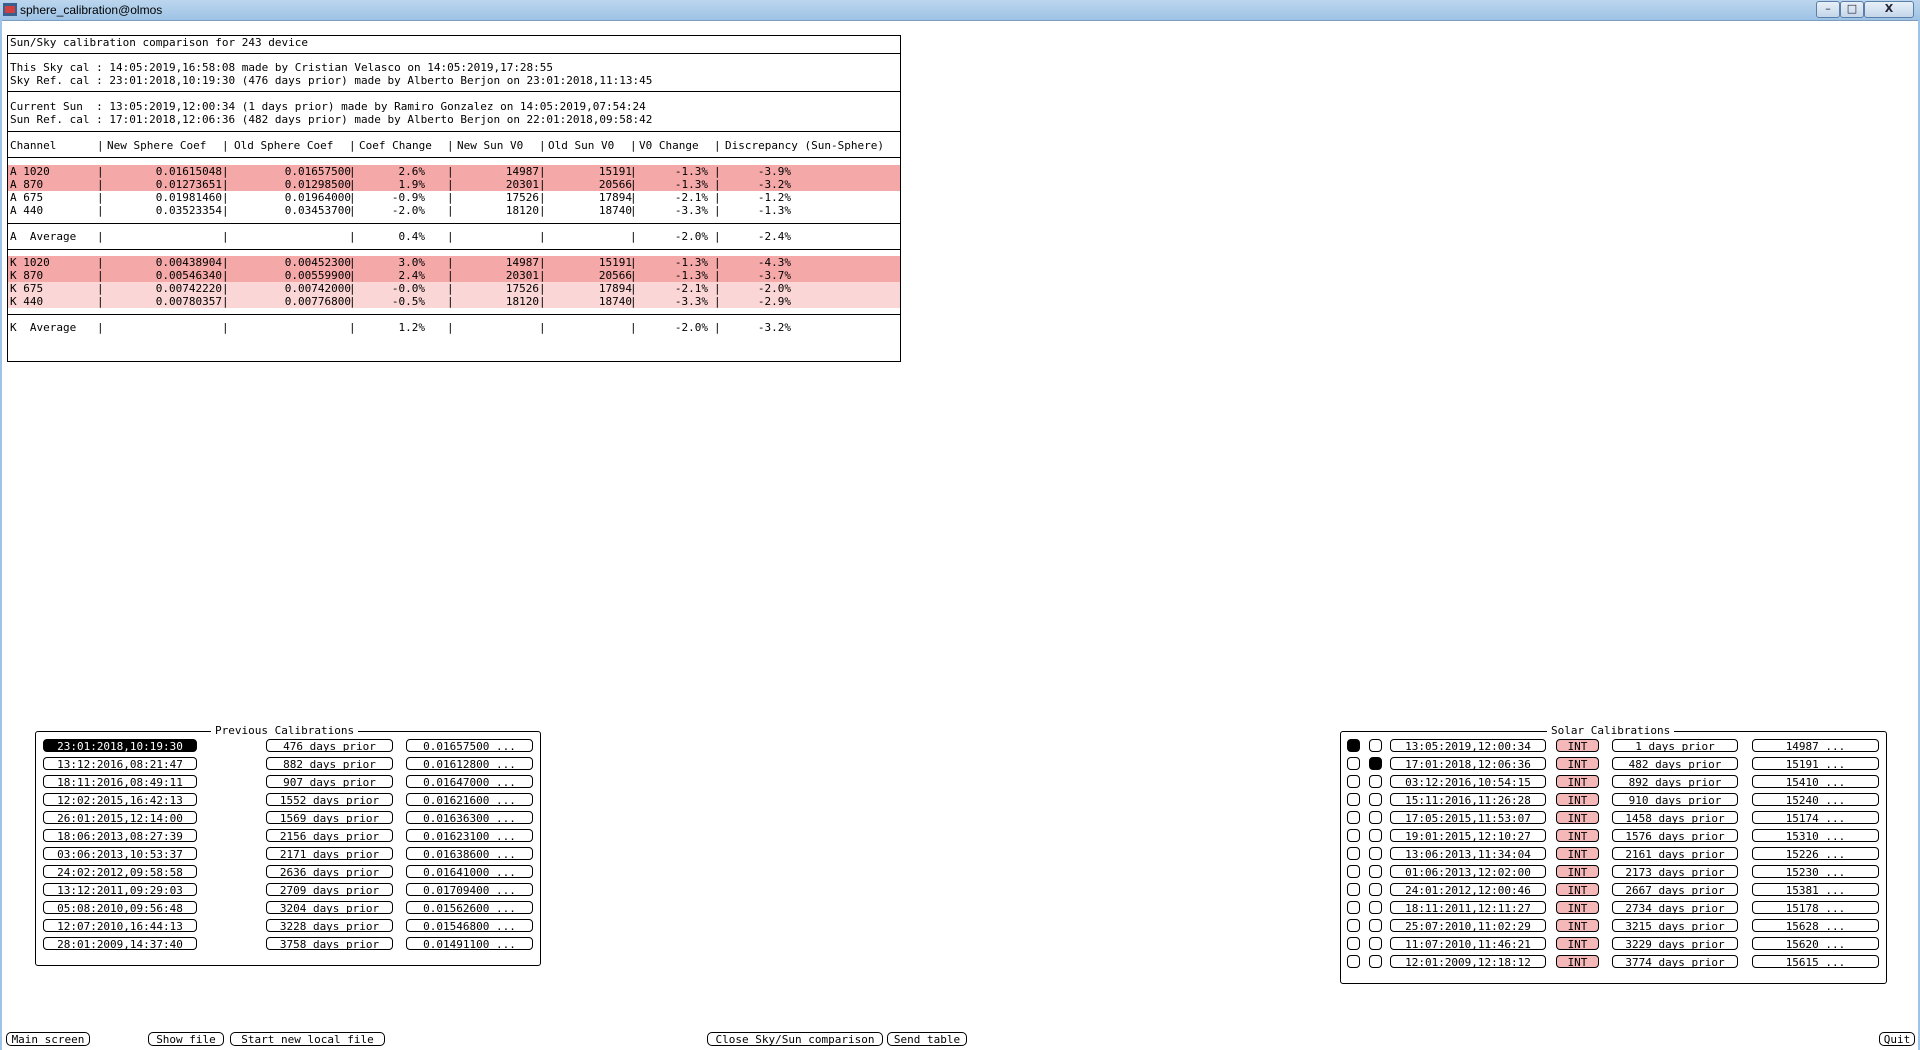 This screenshot has width=1920, height=1050. What do you see at coordinates (1468, 782) in the screenshot?
I see `solar-cal-date: 03:12:2016,10:54:15` at bounding box center [1468, 782].